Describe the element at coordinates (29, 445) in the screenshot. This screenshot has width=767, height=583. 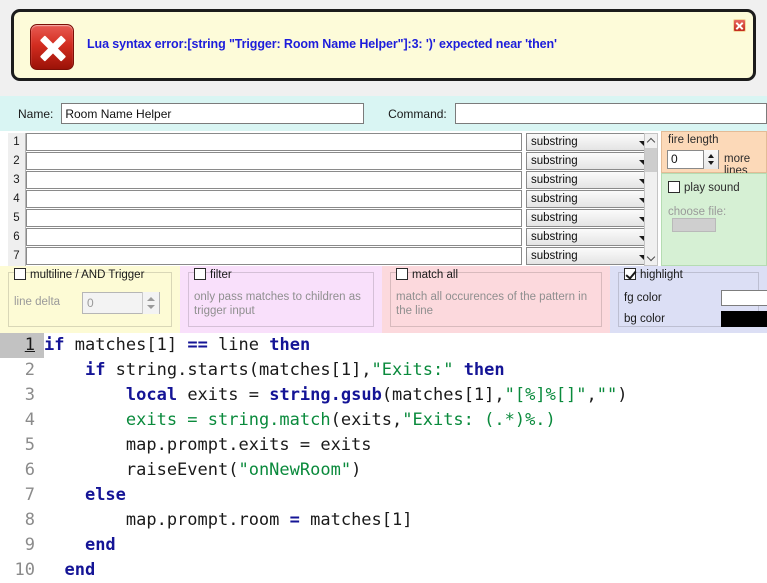
I see `line-number: 5` at that location.